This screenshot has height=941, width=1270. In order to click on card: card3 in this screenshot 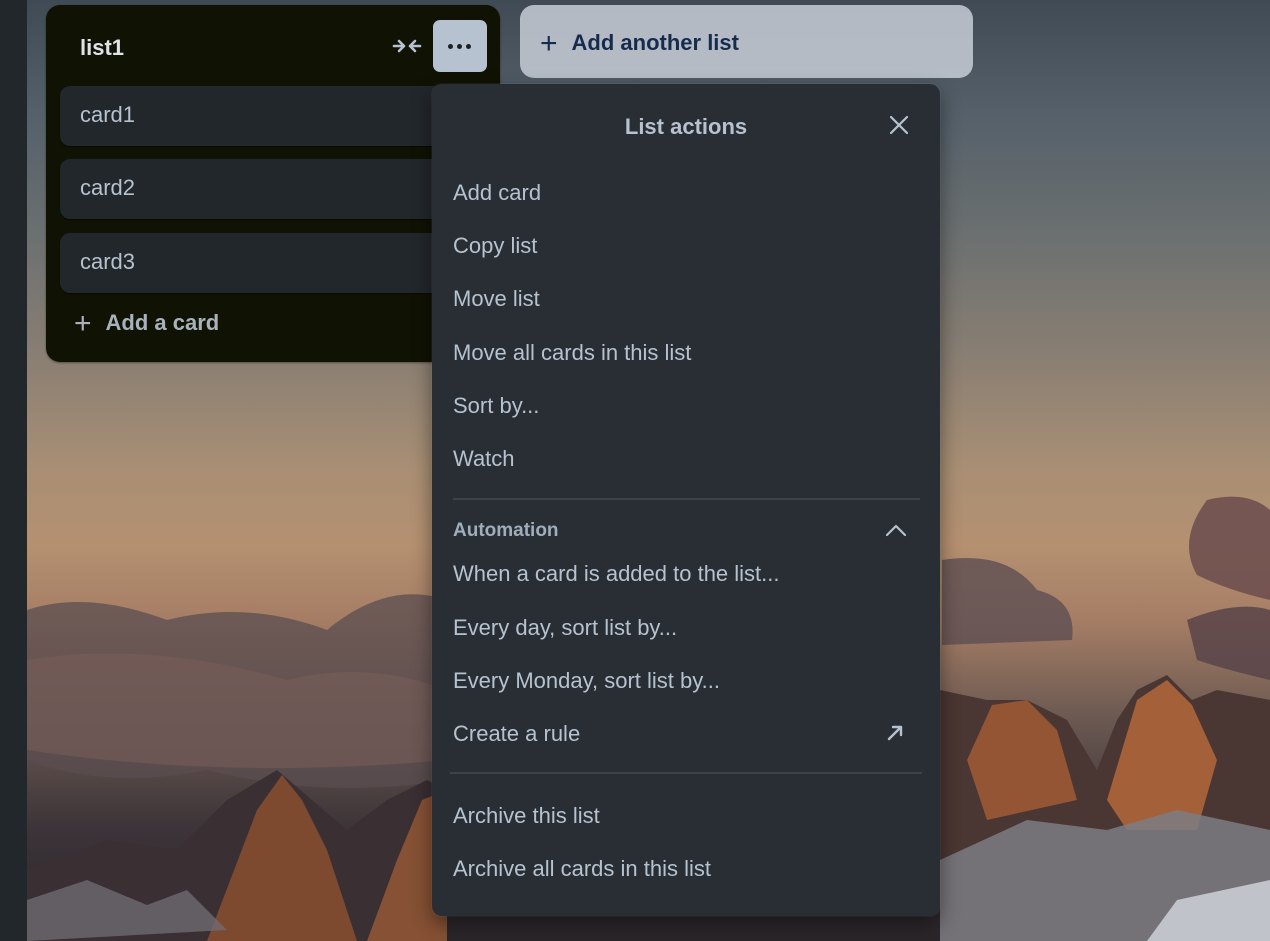, I will do `click(260, 263)`.